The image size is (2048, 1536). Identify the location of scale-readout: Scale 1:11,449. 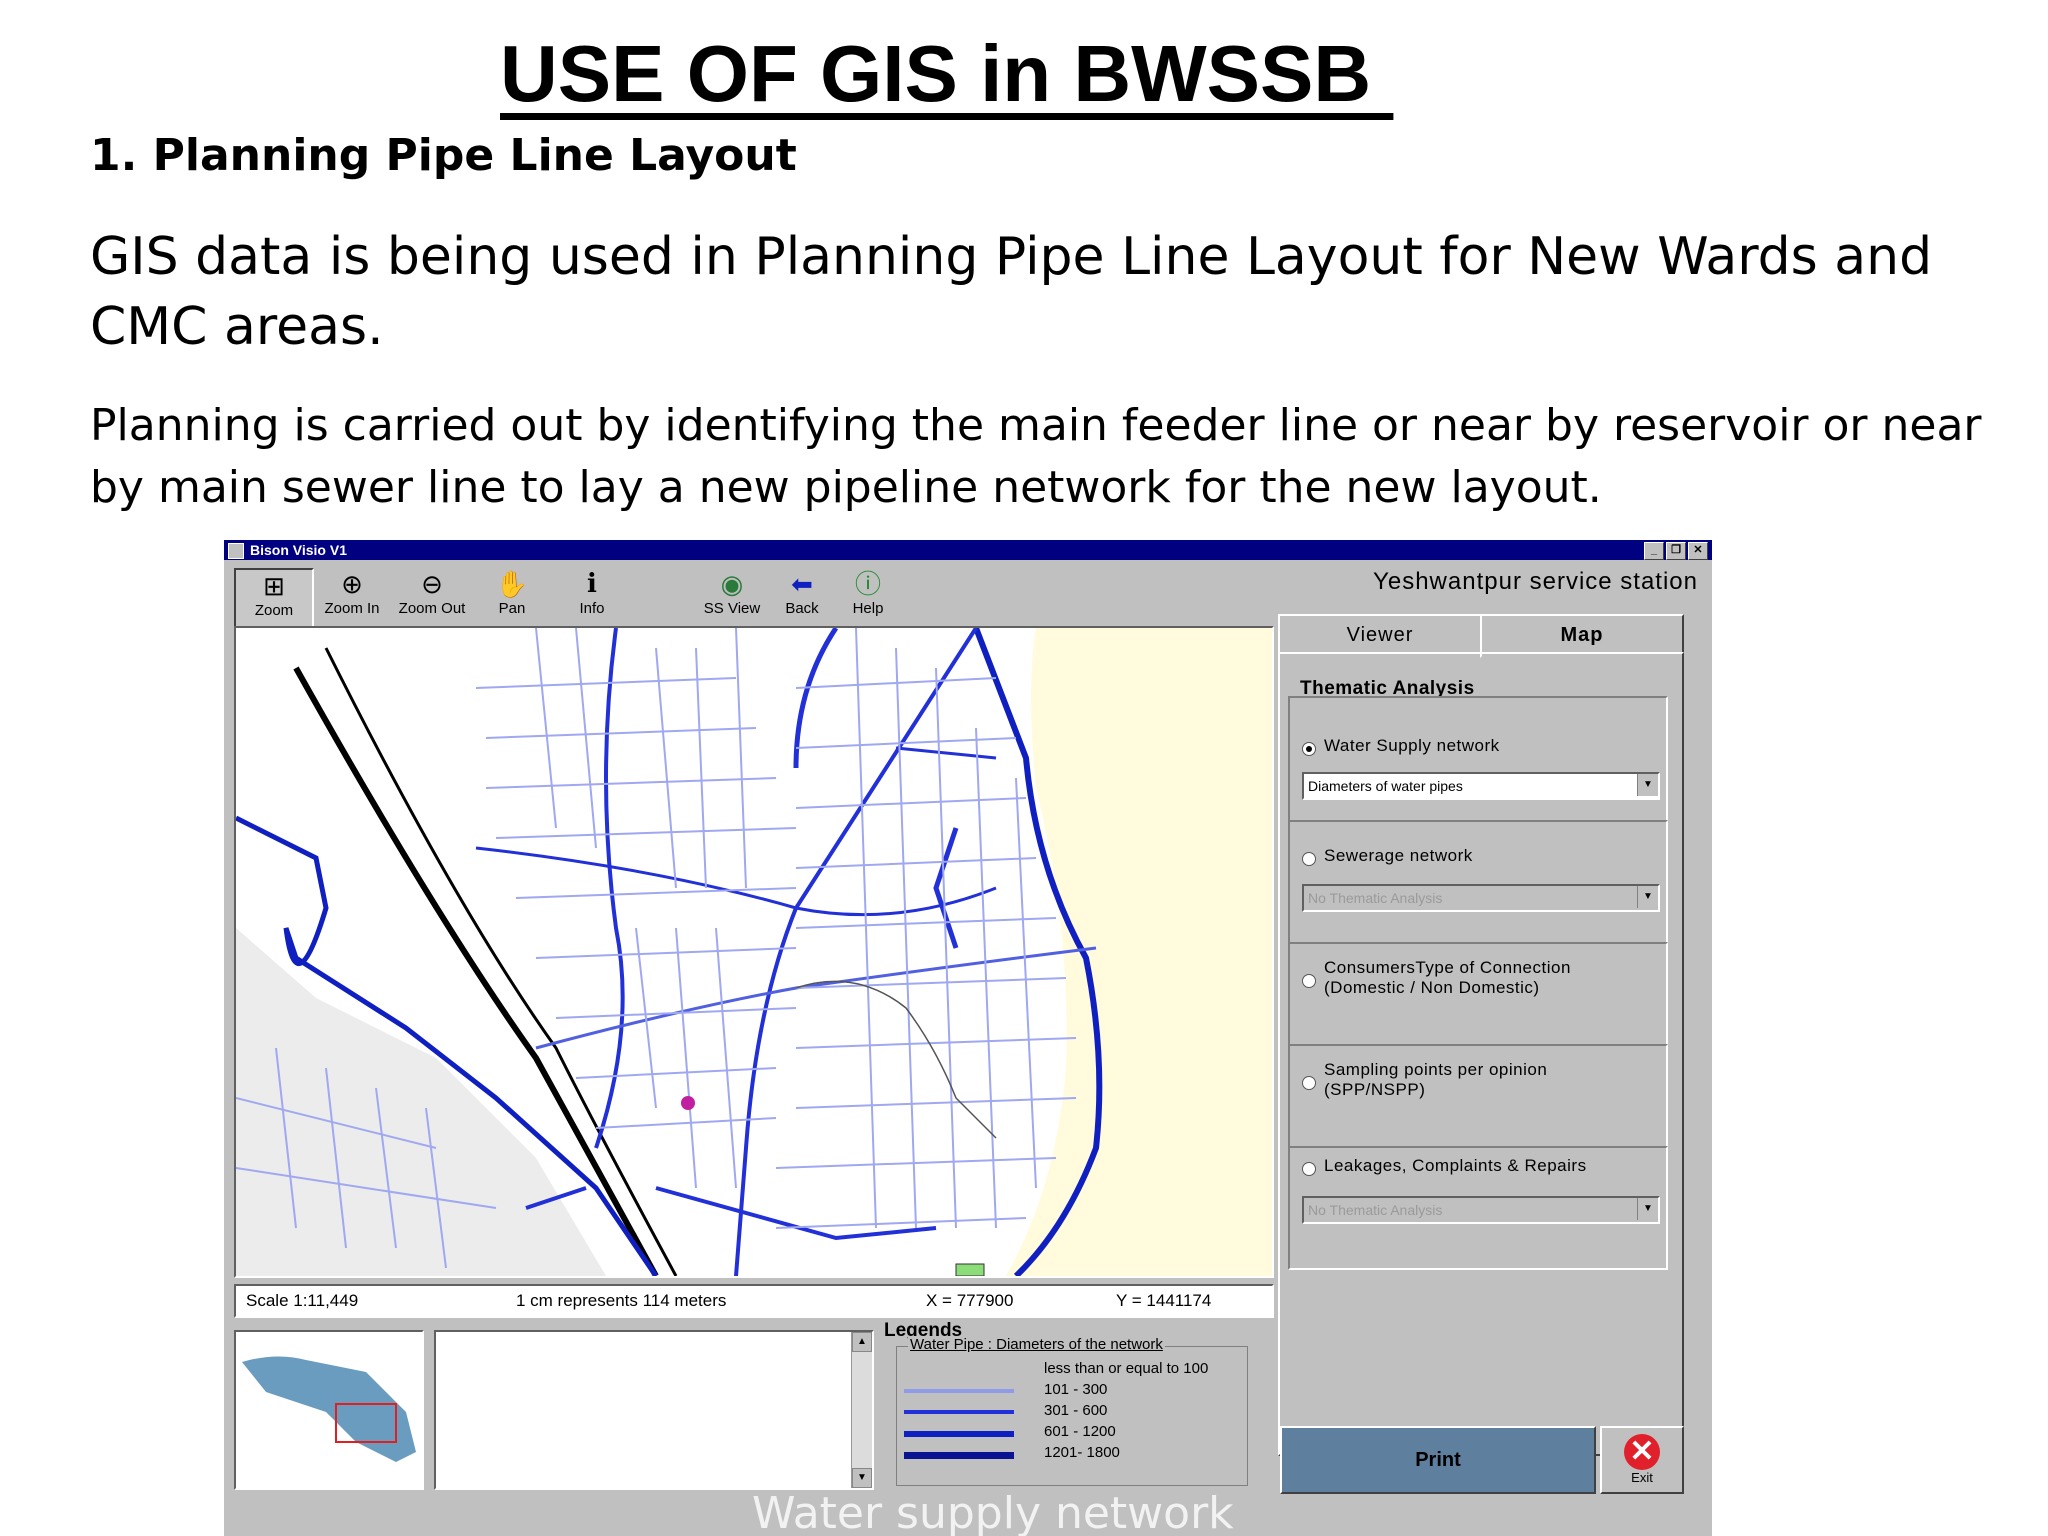
(302, 1300).